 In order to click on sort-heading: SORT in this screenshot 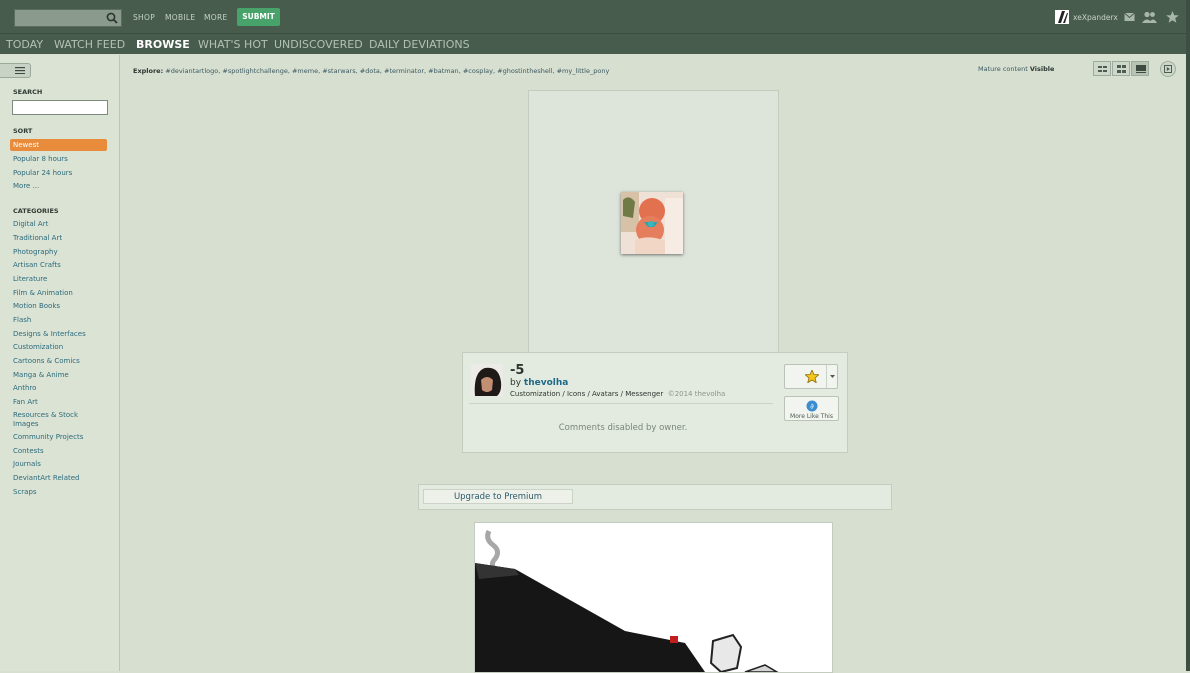, I will do `click(23, 131)`.